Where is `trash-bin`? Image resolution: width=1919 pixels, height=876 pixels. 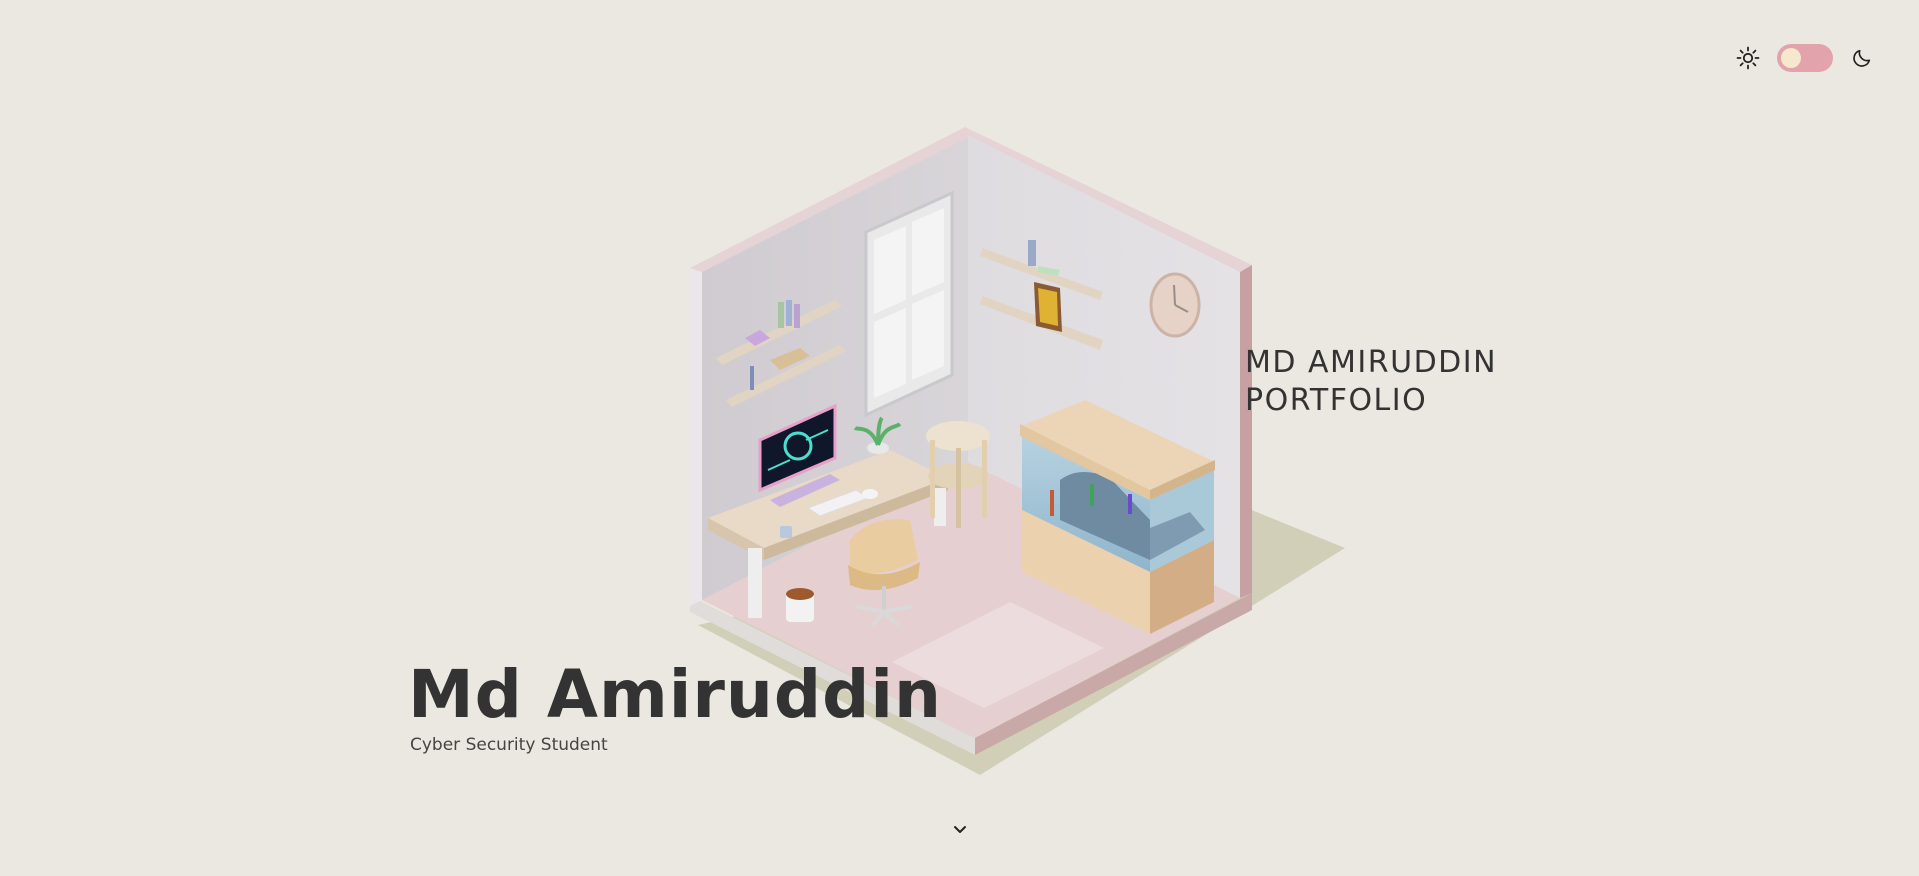
trash-bin is located at coordinates (800, 605).